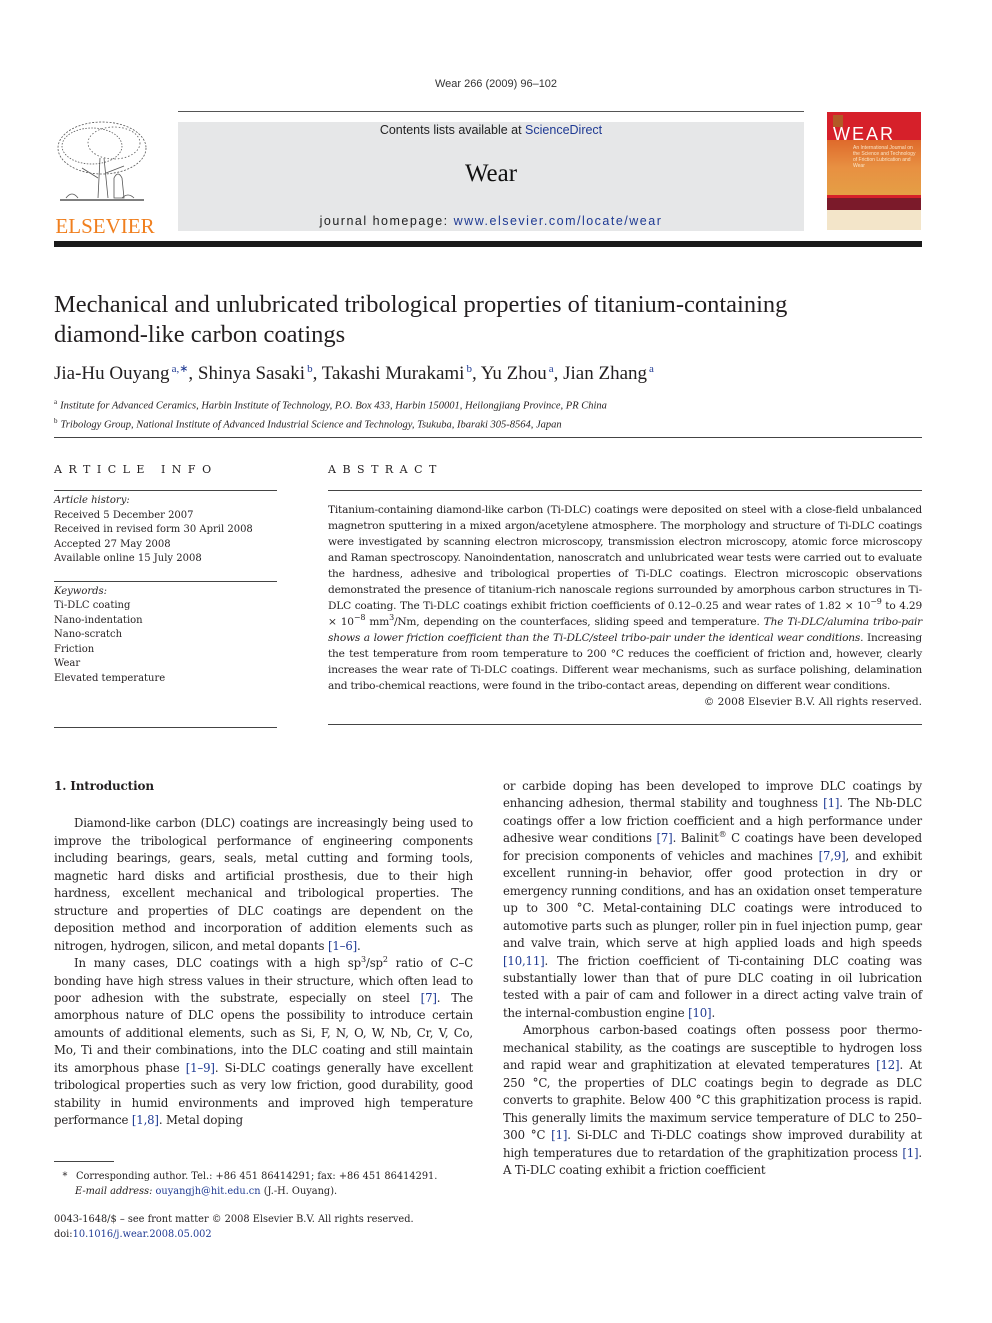 The height and width of the screenshot is (1323, 992). I want to click on doi-line: doi:10.1016/j.wear.2008.05.002, so click(269, 1235).